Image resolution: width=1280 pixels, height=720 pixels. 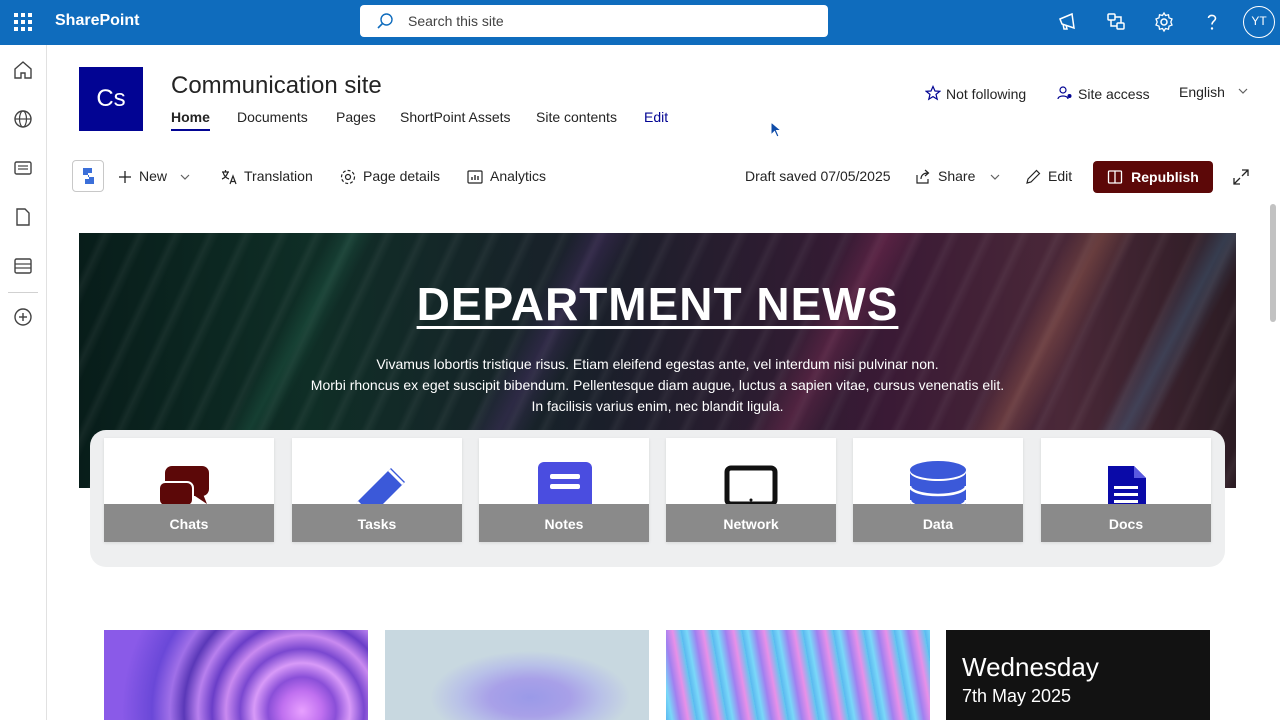 I want to click on app-launcher-icon, so click(x=23, y=22).